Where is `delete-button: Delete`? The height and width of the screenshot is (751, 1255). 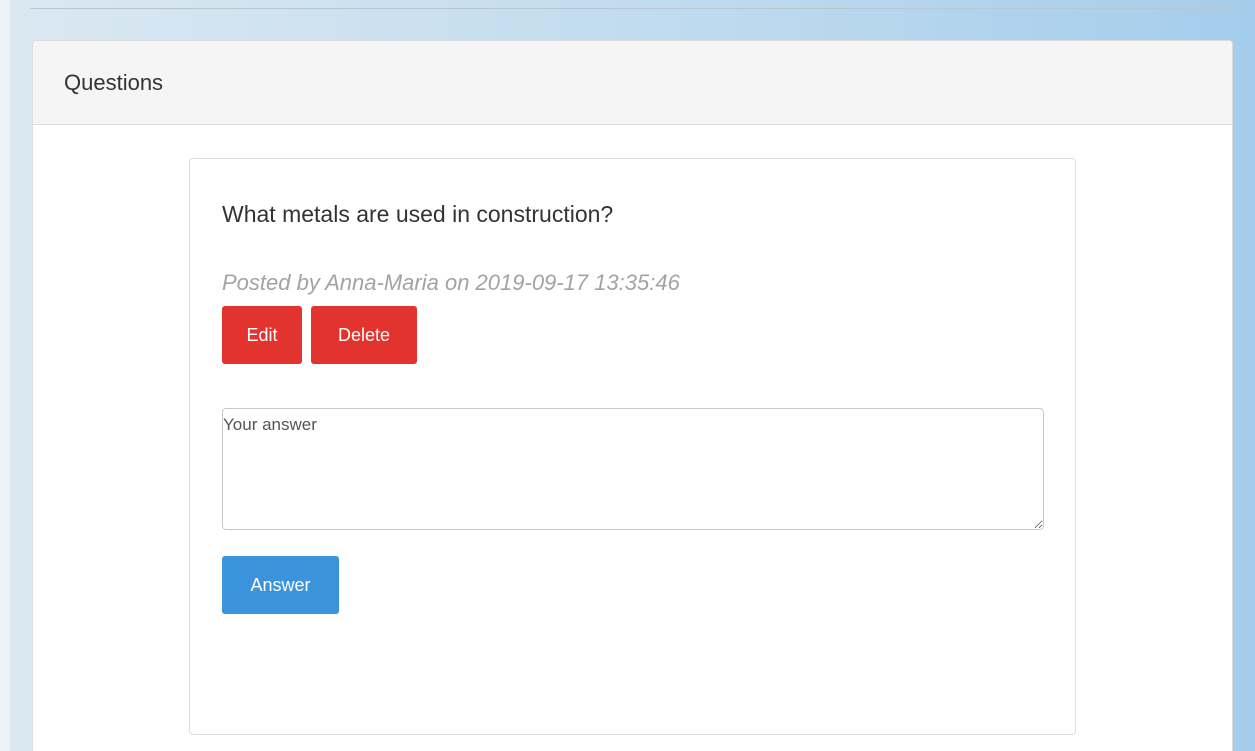 delete-button: Delete is located at coordinates (364, 335).